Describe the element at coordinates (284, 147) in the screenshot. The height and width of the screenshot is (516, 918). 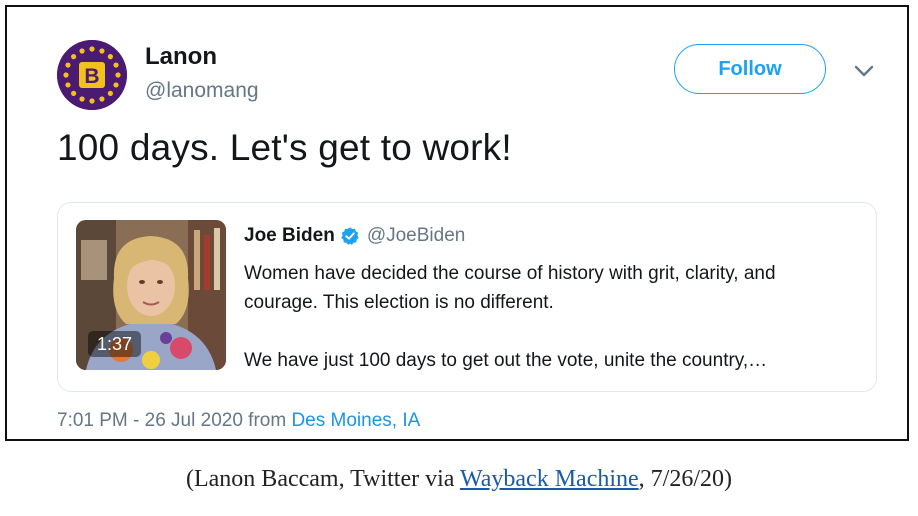
I see `tweet-text: 100 days. Let's get to work!` at that location.